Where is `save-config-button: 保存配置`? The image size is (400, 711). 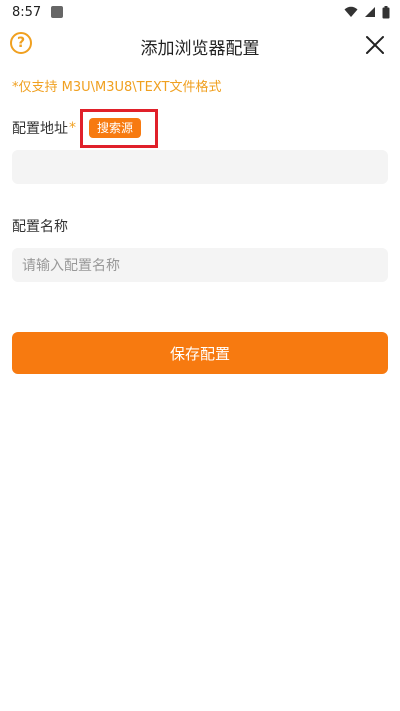
save-config-button: 保存配置 is located at coordinates (200, 353).